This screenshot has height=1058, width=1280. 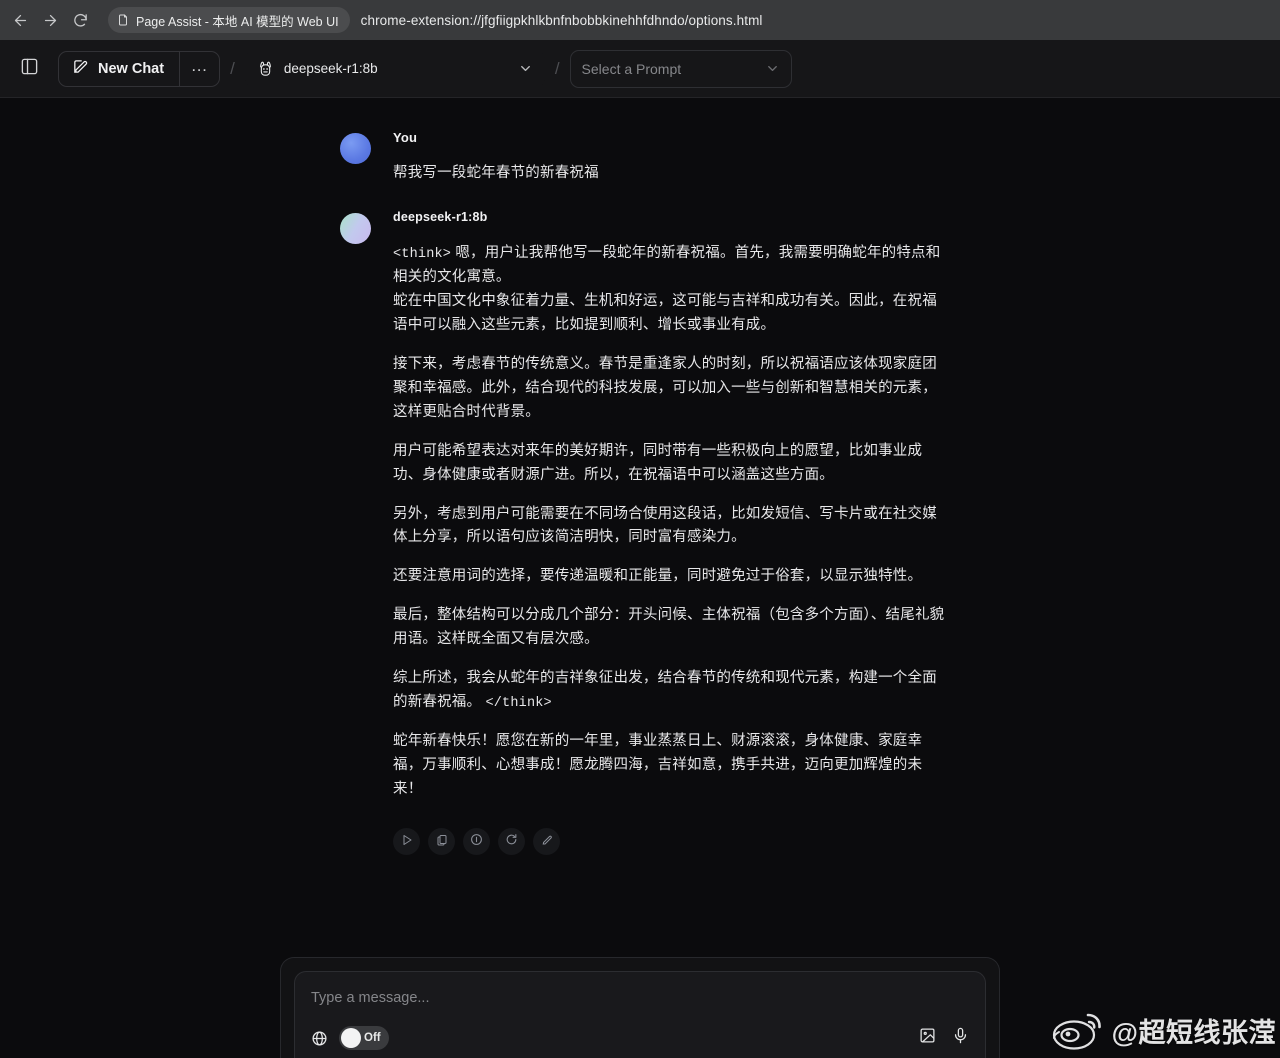 I want to click on forward-button, so click(x=50, y=20).